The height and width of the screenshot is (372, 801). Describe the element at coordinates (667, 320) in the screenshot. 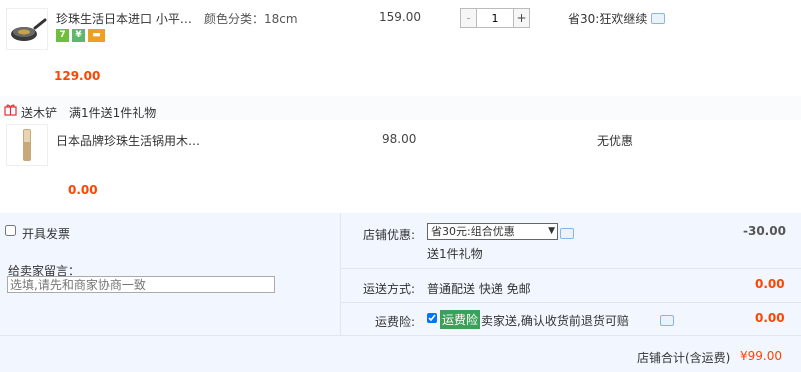

I see `info-icon` at that location.